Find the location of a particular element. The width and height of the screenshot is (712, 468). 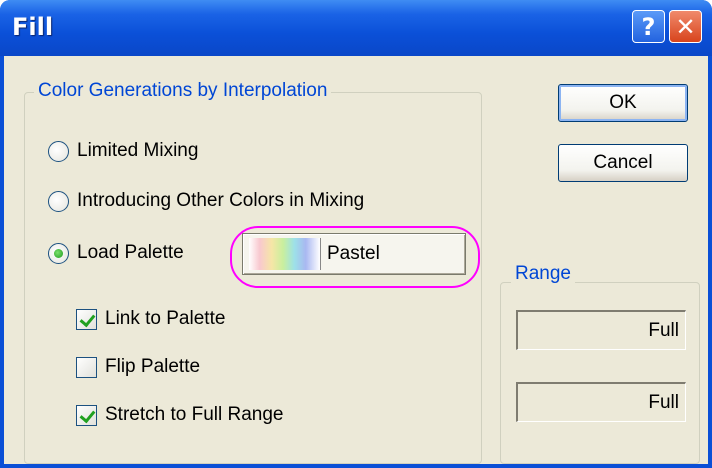

radio-limited-mixing: Limited Mixing is located at coordinates (123, 151).